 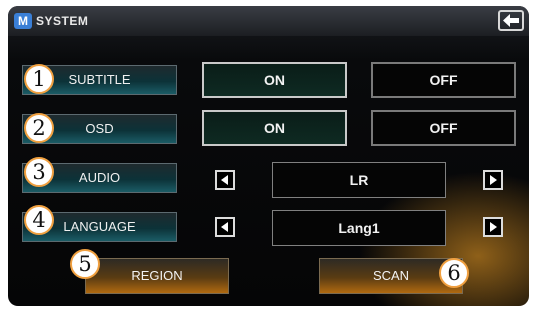 What do you see at coordinates (23, 21) in the screenshot?
I see `app-icon: M` at bounding box center [23, 21].